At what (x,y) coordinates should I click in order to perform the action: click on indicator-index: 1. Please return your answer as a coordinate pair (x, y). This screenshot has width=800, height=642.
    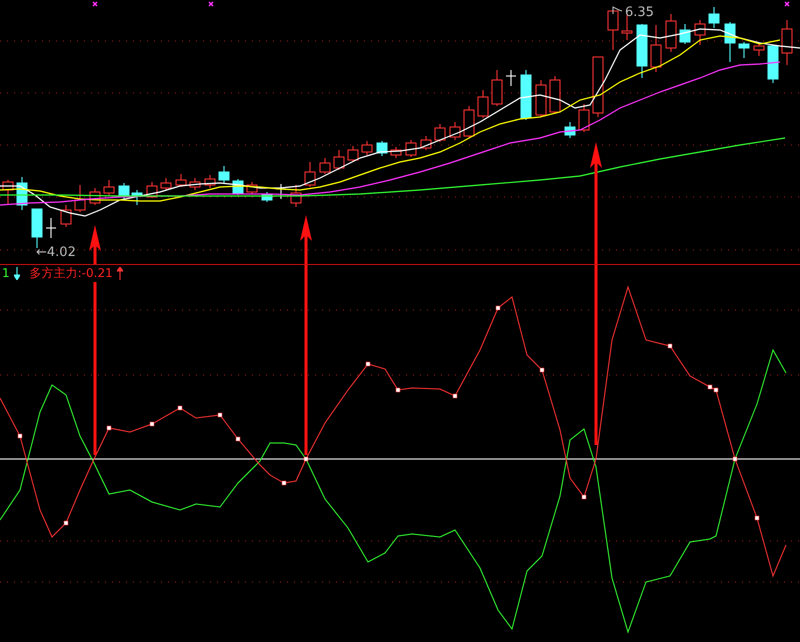
    Looking at the image, I should click on (6, 273).